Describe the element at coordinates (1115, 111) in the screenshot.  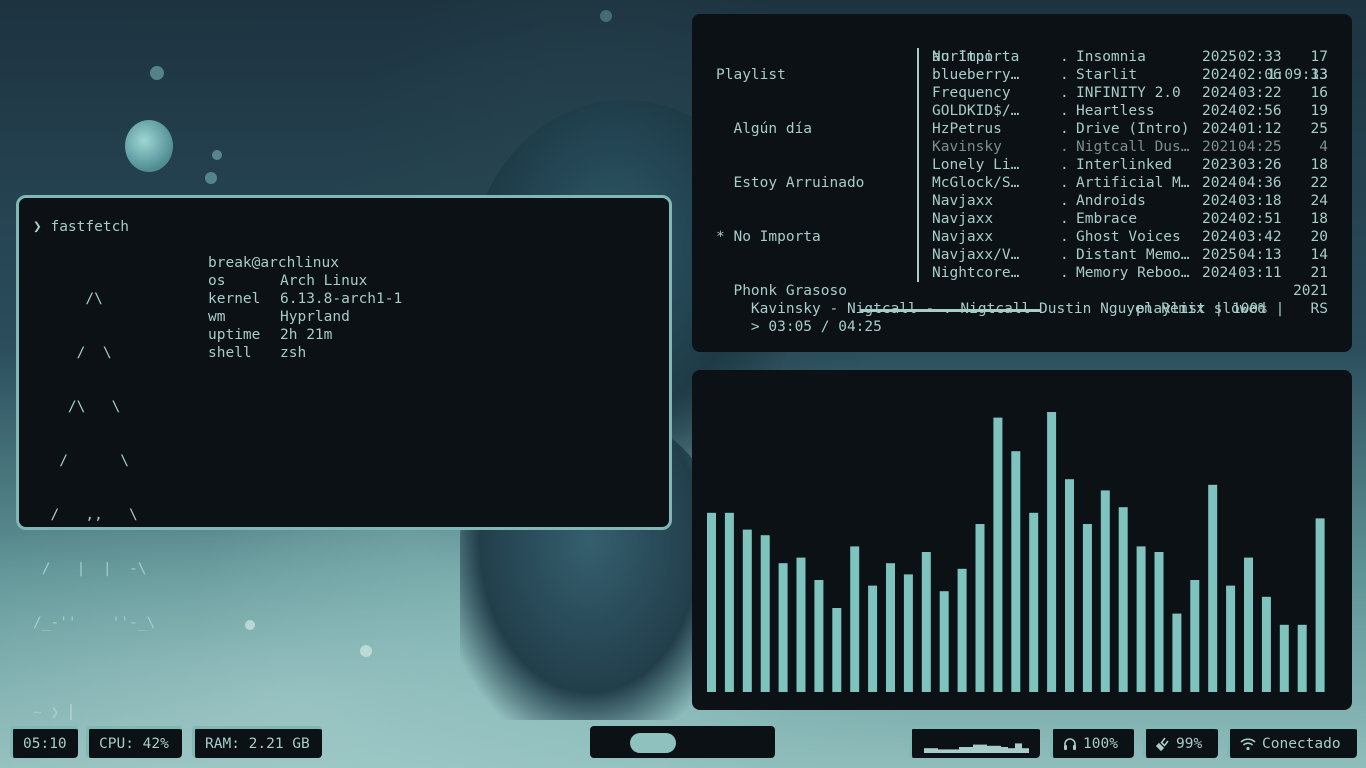
I see `track-title: Heartless` at that location.